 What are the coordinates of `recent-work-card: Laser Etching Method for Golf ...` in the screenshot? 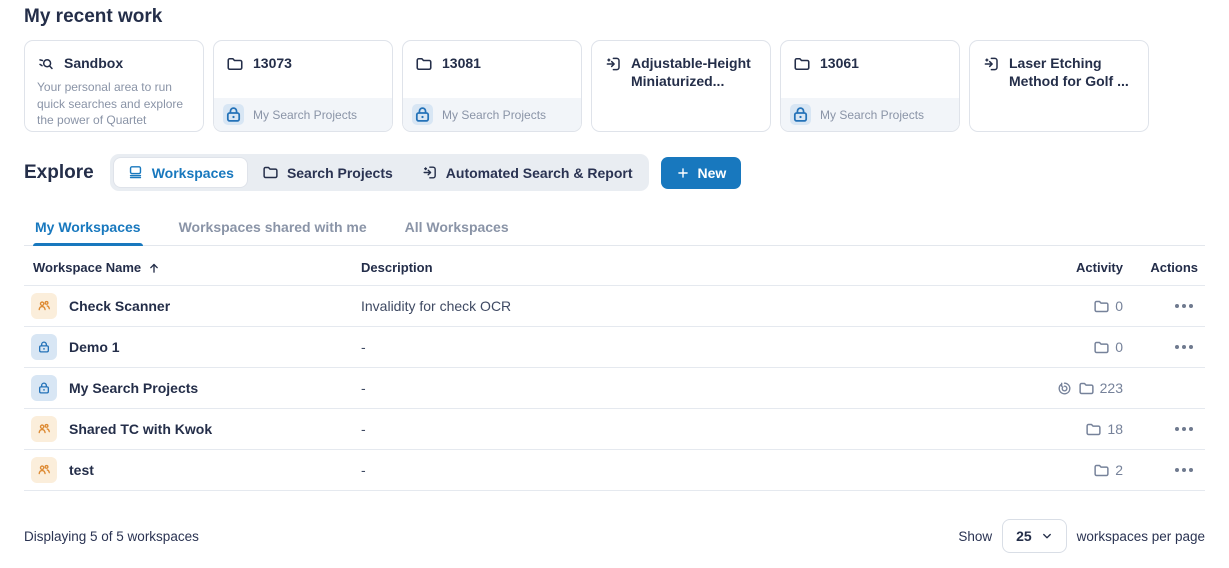 It's located at (1059, 86).